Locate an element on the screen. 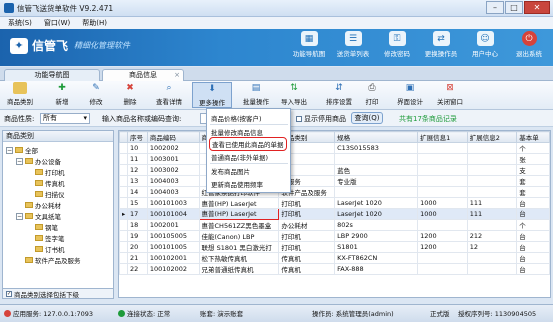  edit-button: ✎ 修改 is located at coordinates (96, 95).